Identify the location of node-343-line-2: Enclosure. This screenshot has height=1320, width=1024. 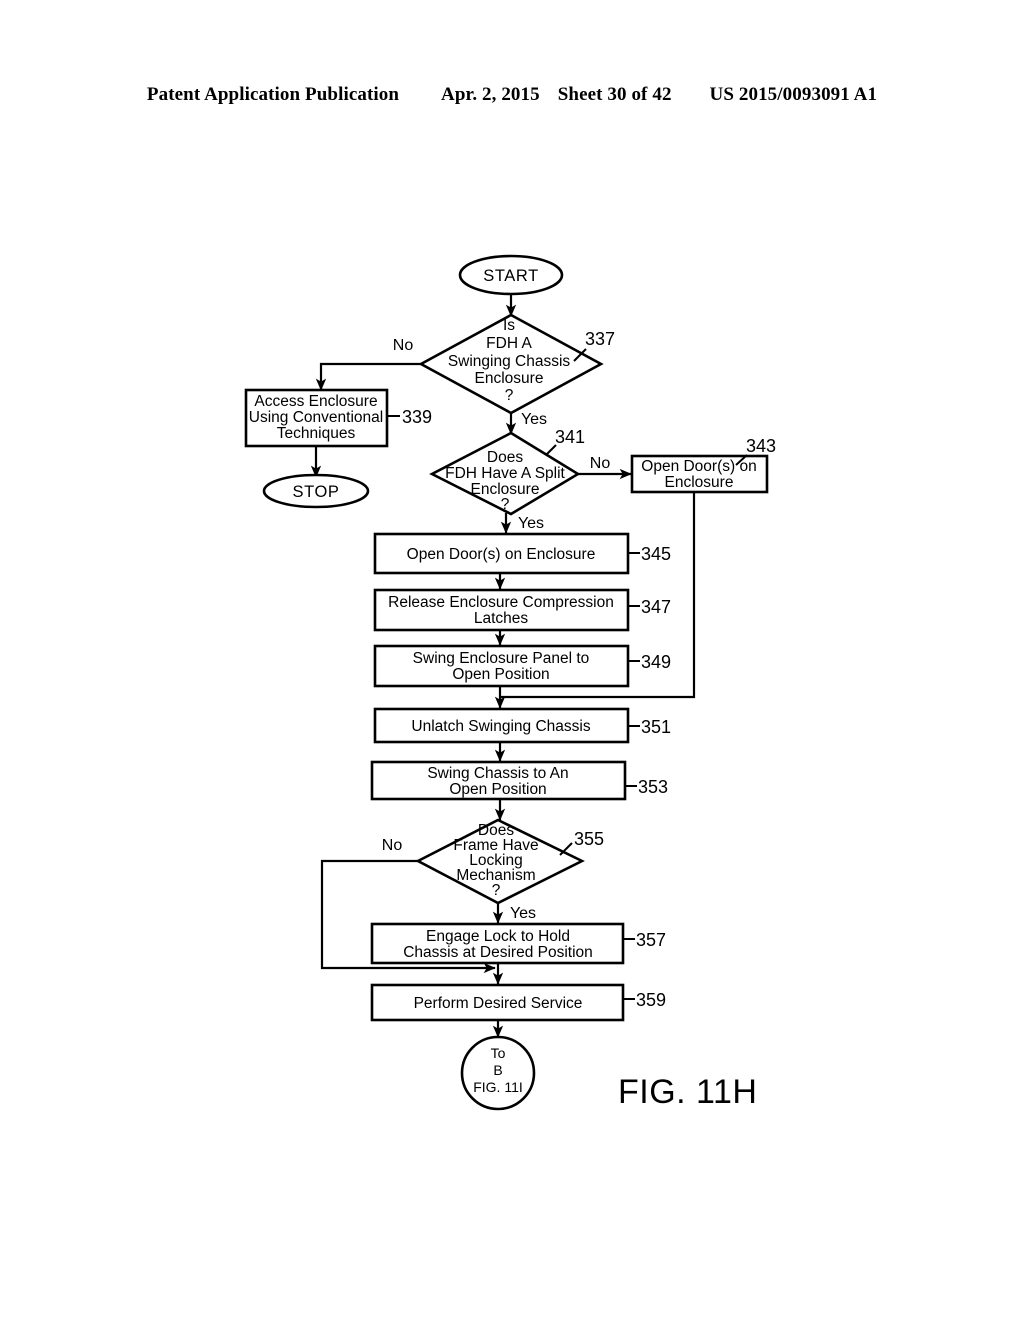
(699, 482).